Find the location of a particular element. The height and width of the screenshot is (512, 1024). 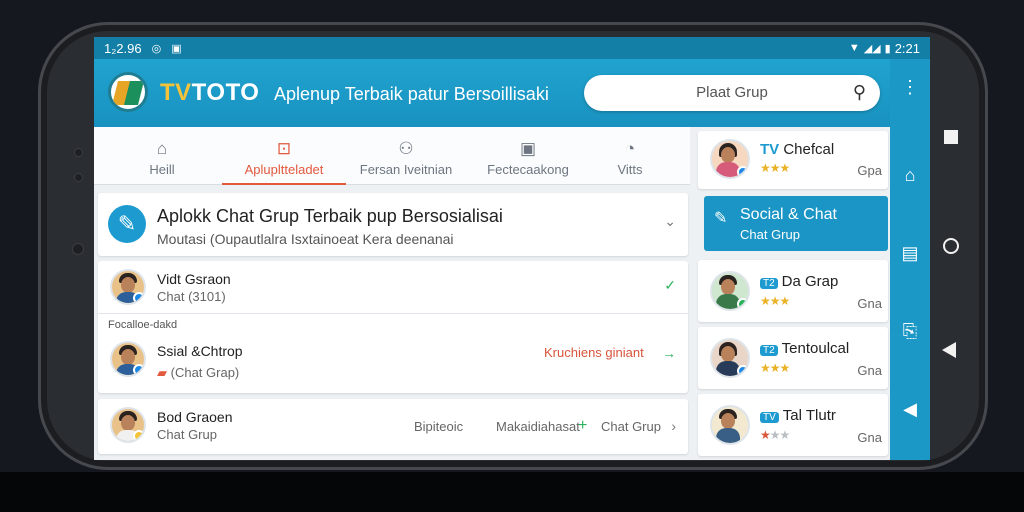

tab-app: ⊡ Aplupltteladet is located at coordinates (284, 156).